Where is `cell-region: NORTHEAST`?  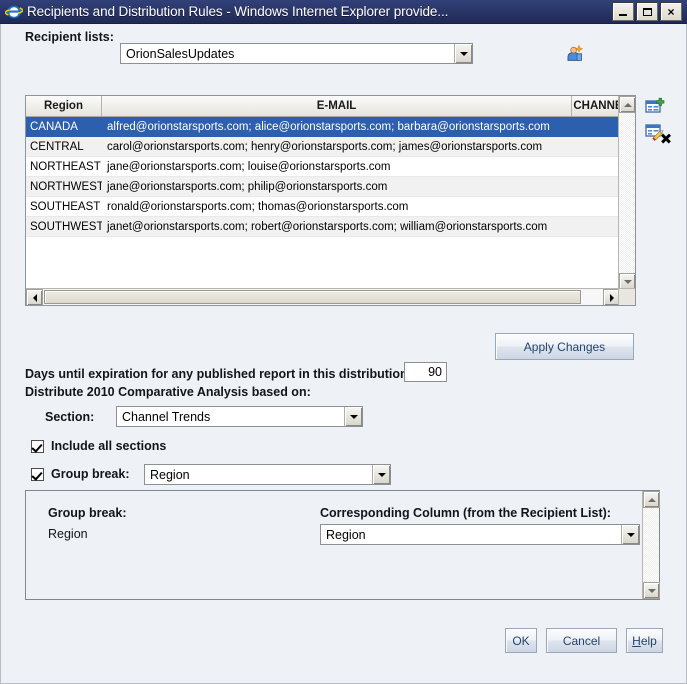
cell-region: NORTHEAST is located at coordinates (64, 167).